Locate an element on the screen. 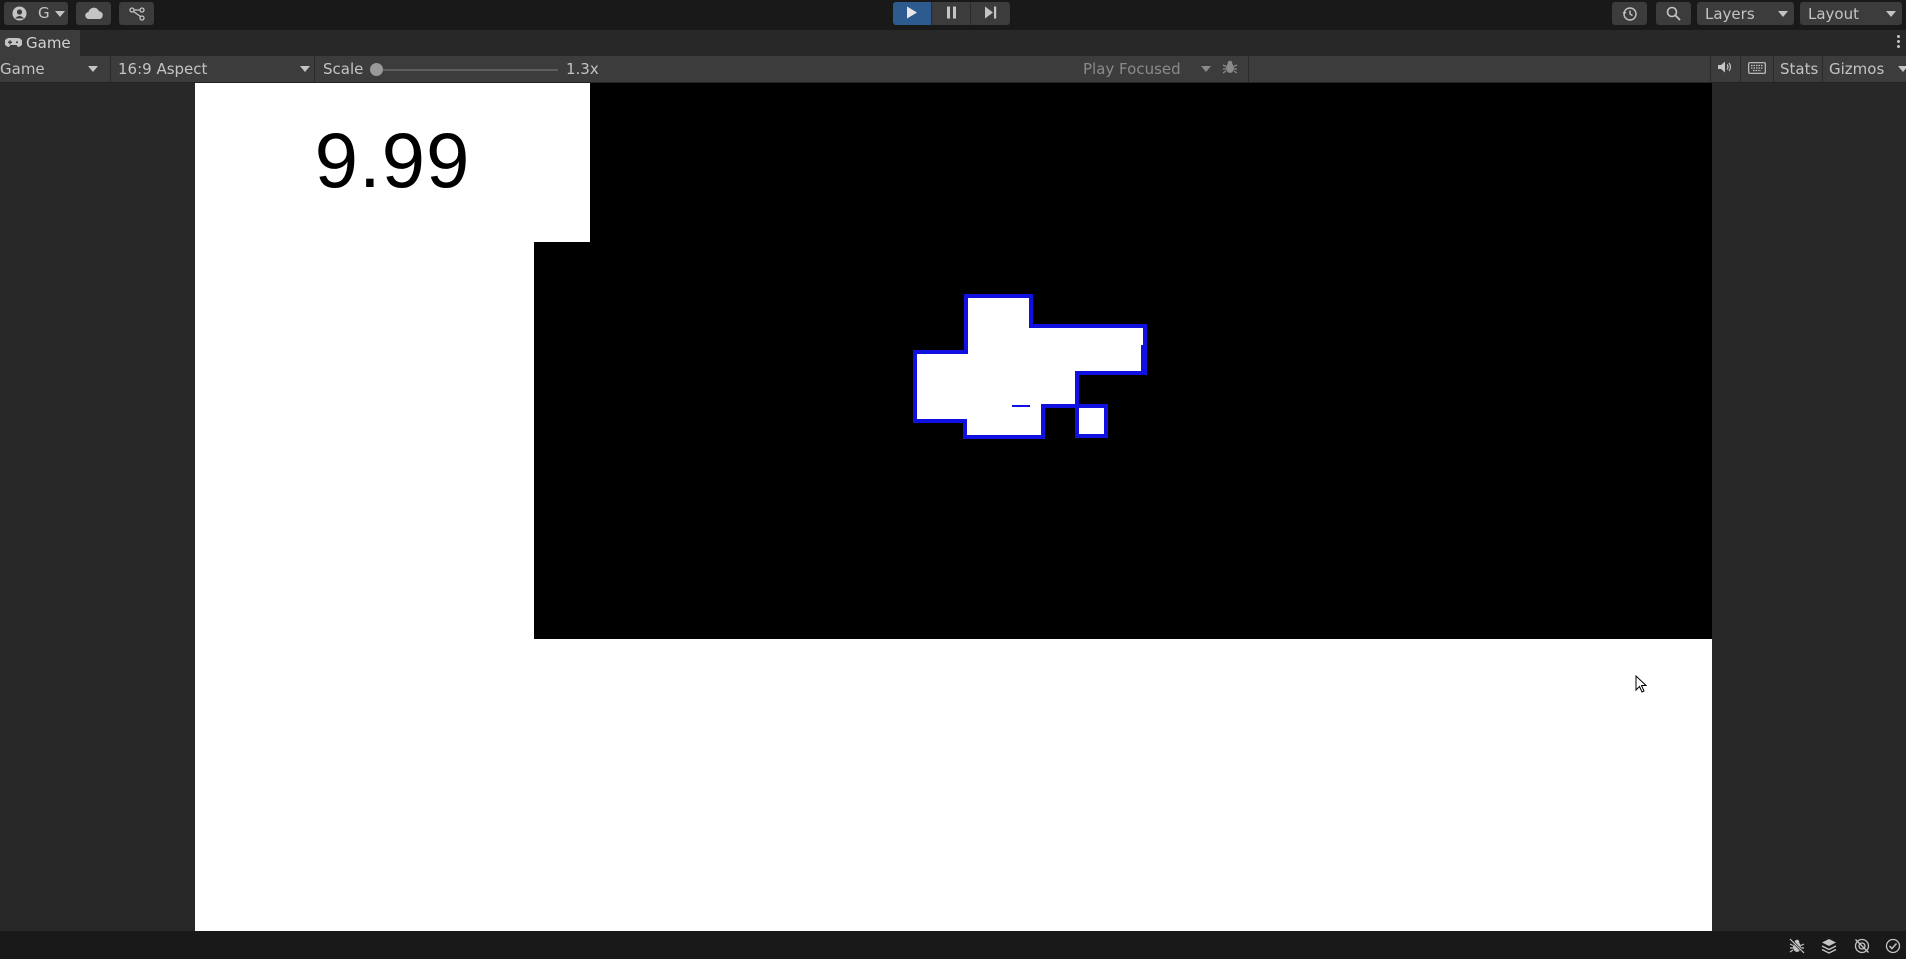  layout-dropdown: Layout is located at coordinates (1851, 13).